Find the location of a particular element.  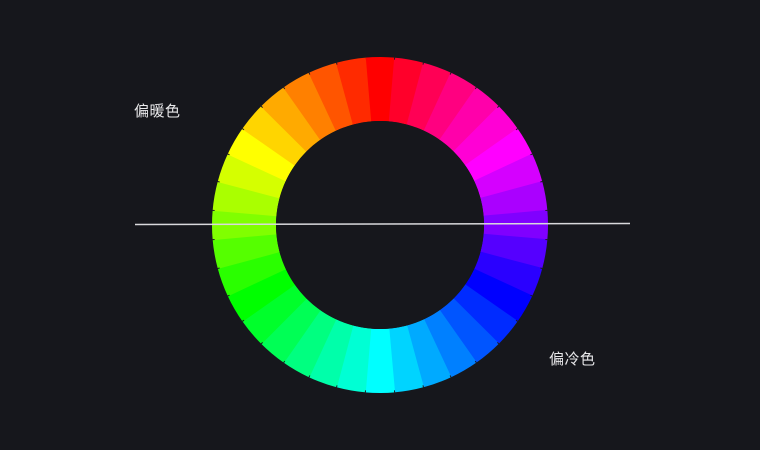

warm-cool-divider-line is located at coordinates (382, 224).